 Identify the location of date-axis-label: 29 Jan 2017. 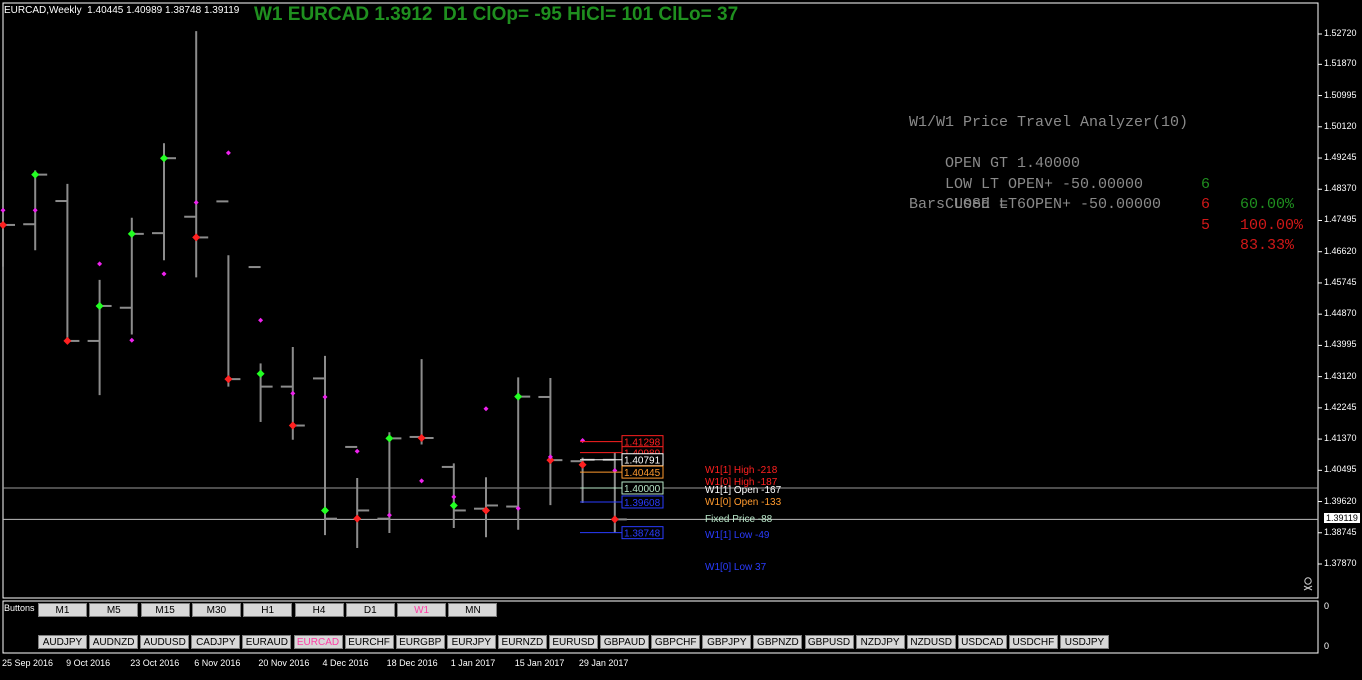
(603, 663).